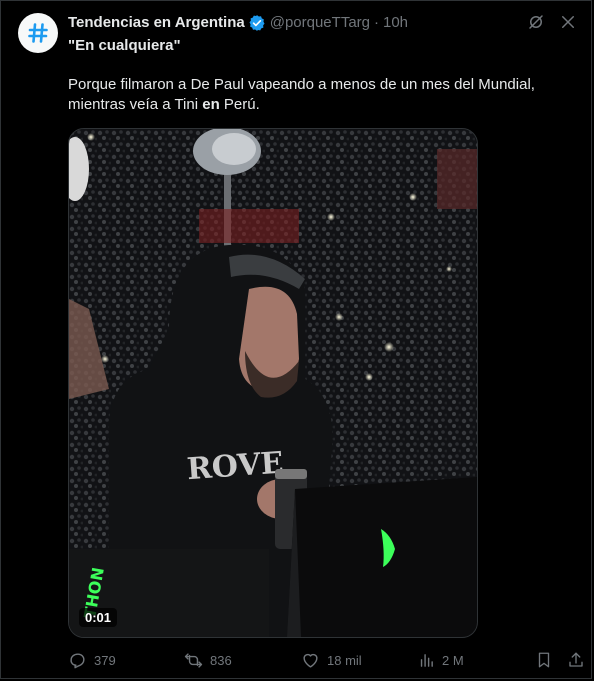 This screenshot has width=594, height=681. Describe the element at coordinates (441, 660) in the screenshot. I see `views-button: 2 M` at that location.